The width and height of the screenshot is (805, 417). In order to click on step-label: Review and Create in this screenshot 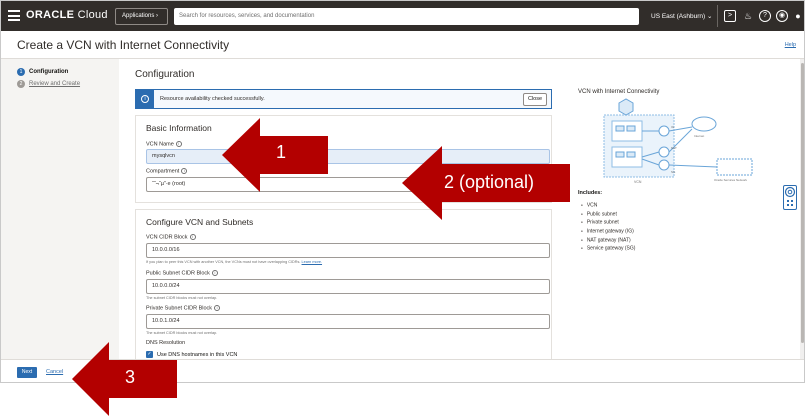, I will do `click(55, 84)`.